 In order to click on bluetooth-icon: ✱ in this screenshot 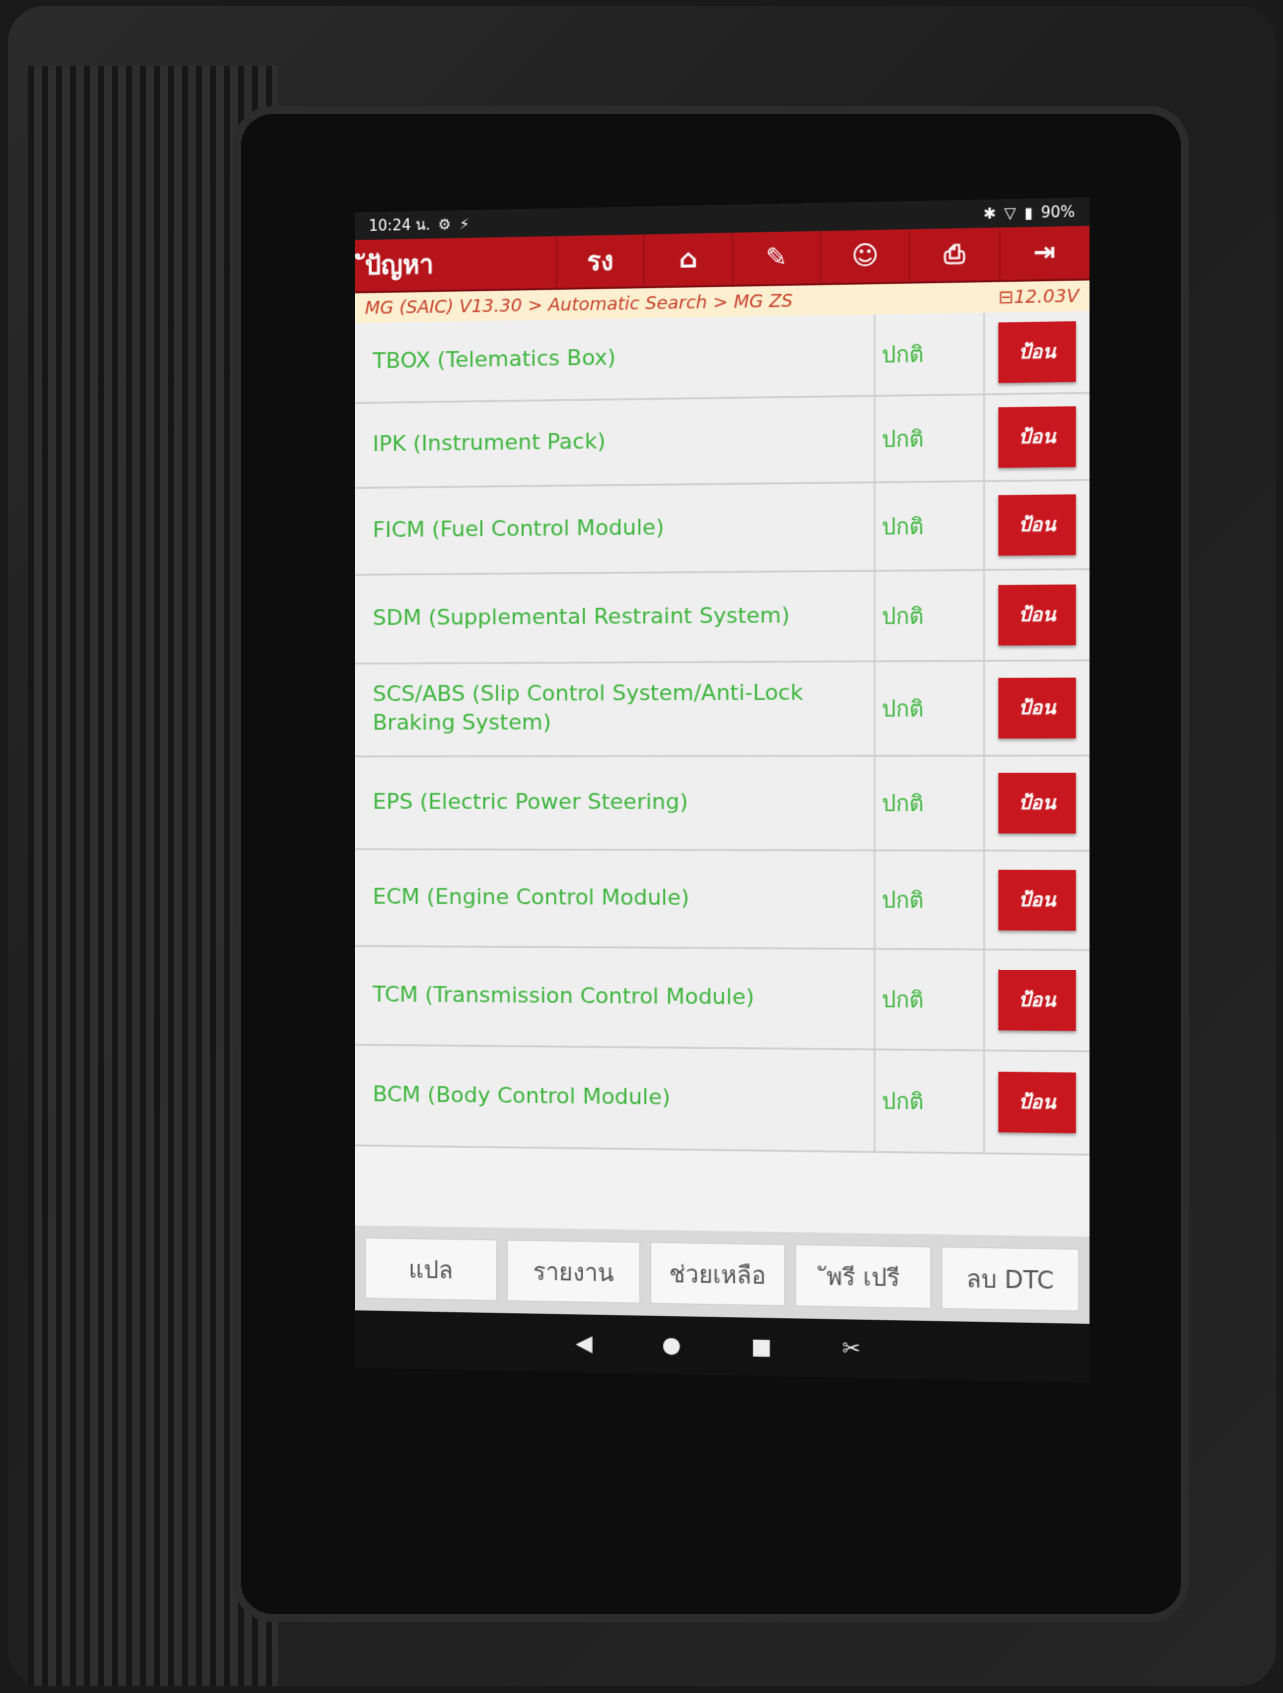, I will do `click(990, 213)`.